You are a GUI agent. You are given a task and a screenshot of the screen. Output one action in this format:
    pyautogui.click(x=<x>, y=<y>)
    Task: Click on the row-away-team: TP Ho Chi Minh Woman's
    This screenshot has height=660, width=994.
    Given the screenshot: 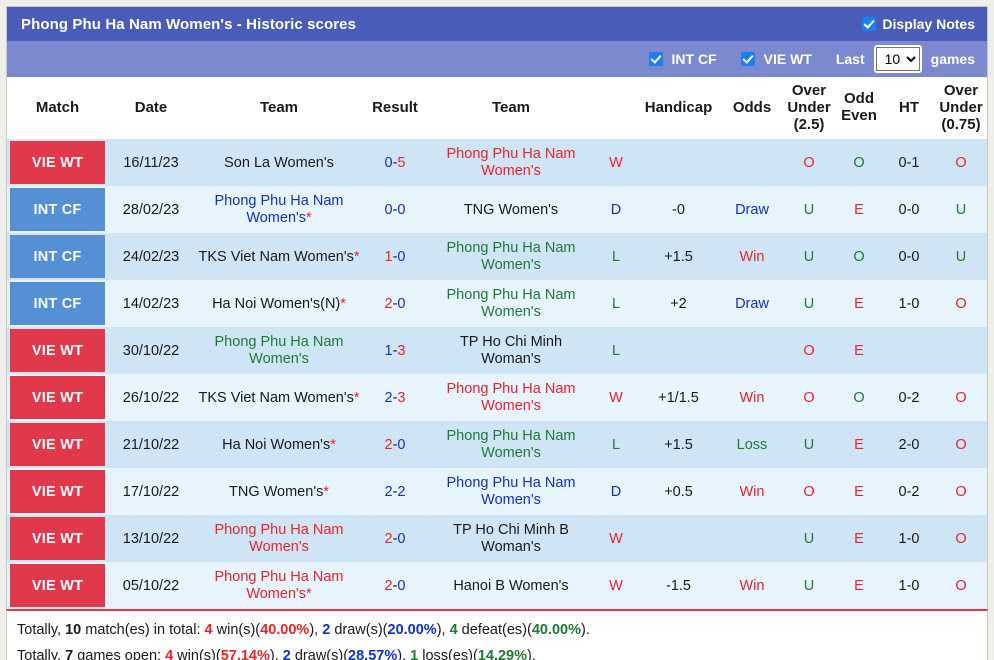 What is the action you would take?
    pyautogui.click(x=511, y=351)
    